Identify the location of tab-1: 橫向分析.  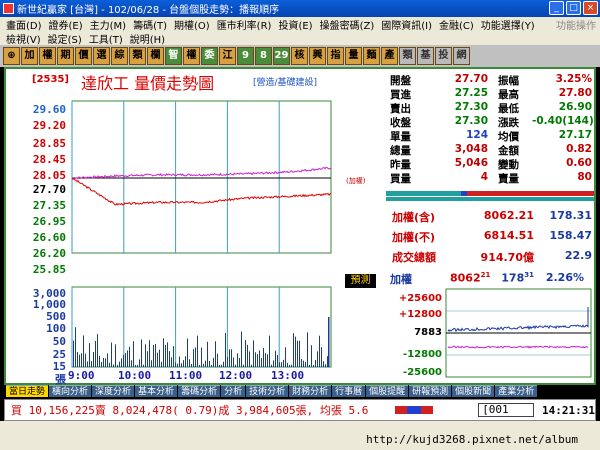
(70, 391).